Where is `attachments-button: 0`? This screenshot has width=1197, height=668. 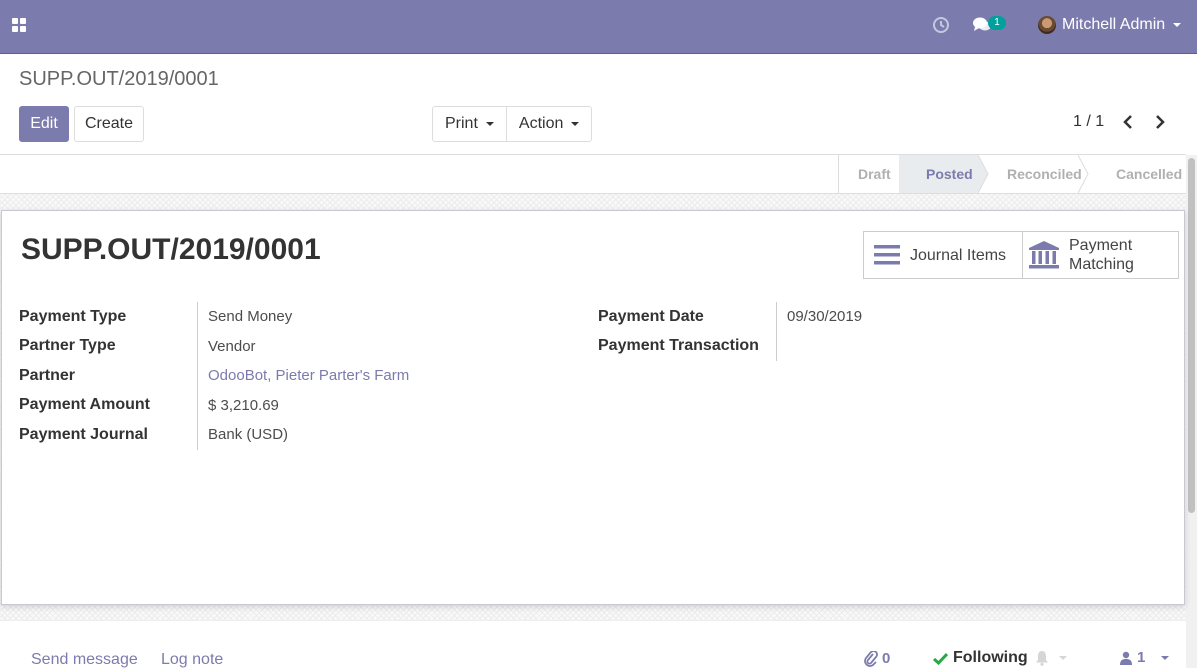 attachments-button: 0 is located at coordinates (877, 658).